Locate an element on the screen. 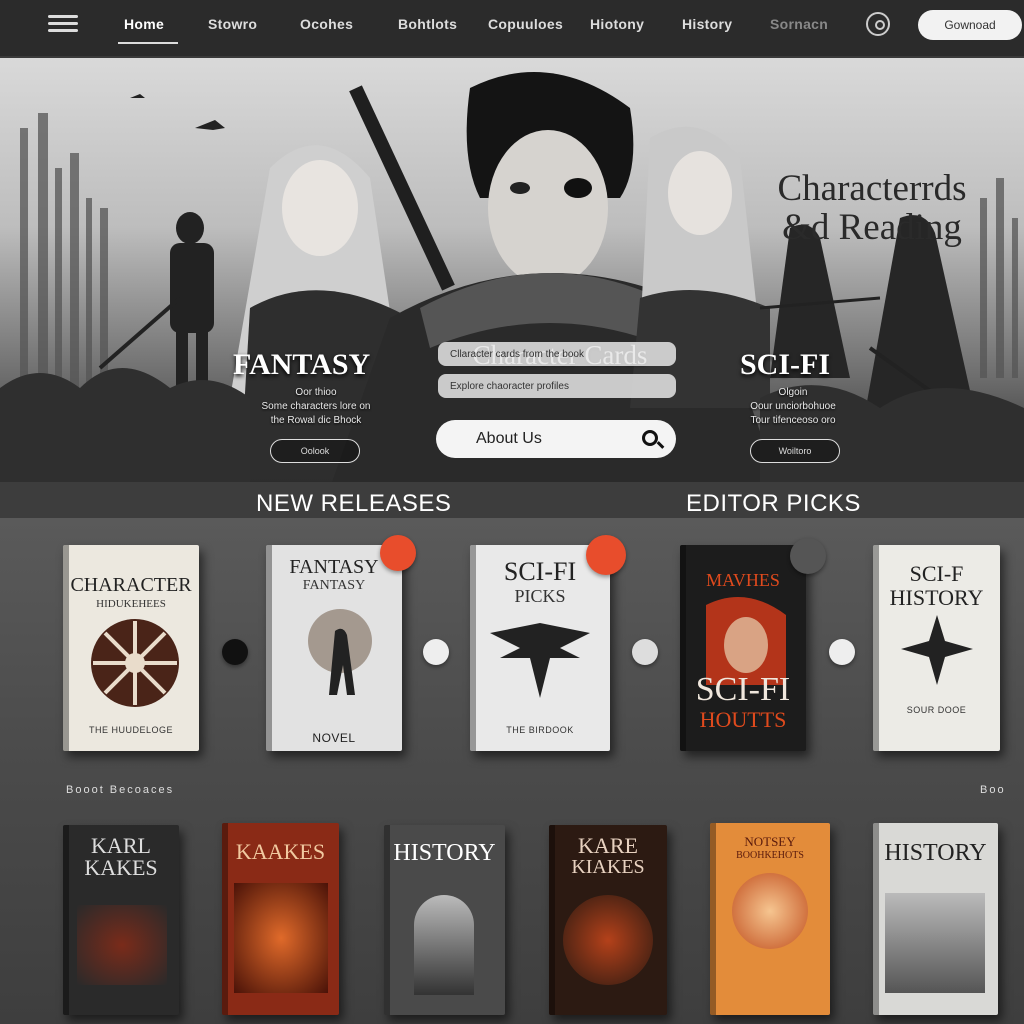 This screenshot has width=1024, height=1024. book-2-subtitle: FANTASY is located at coordinates (334, 585).